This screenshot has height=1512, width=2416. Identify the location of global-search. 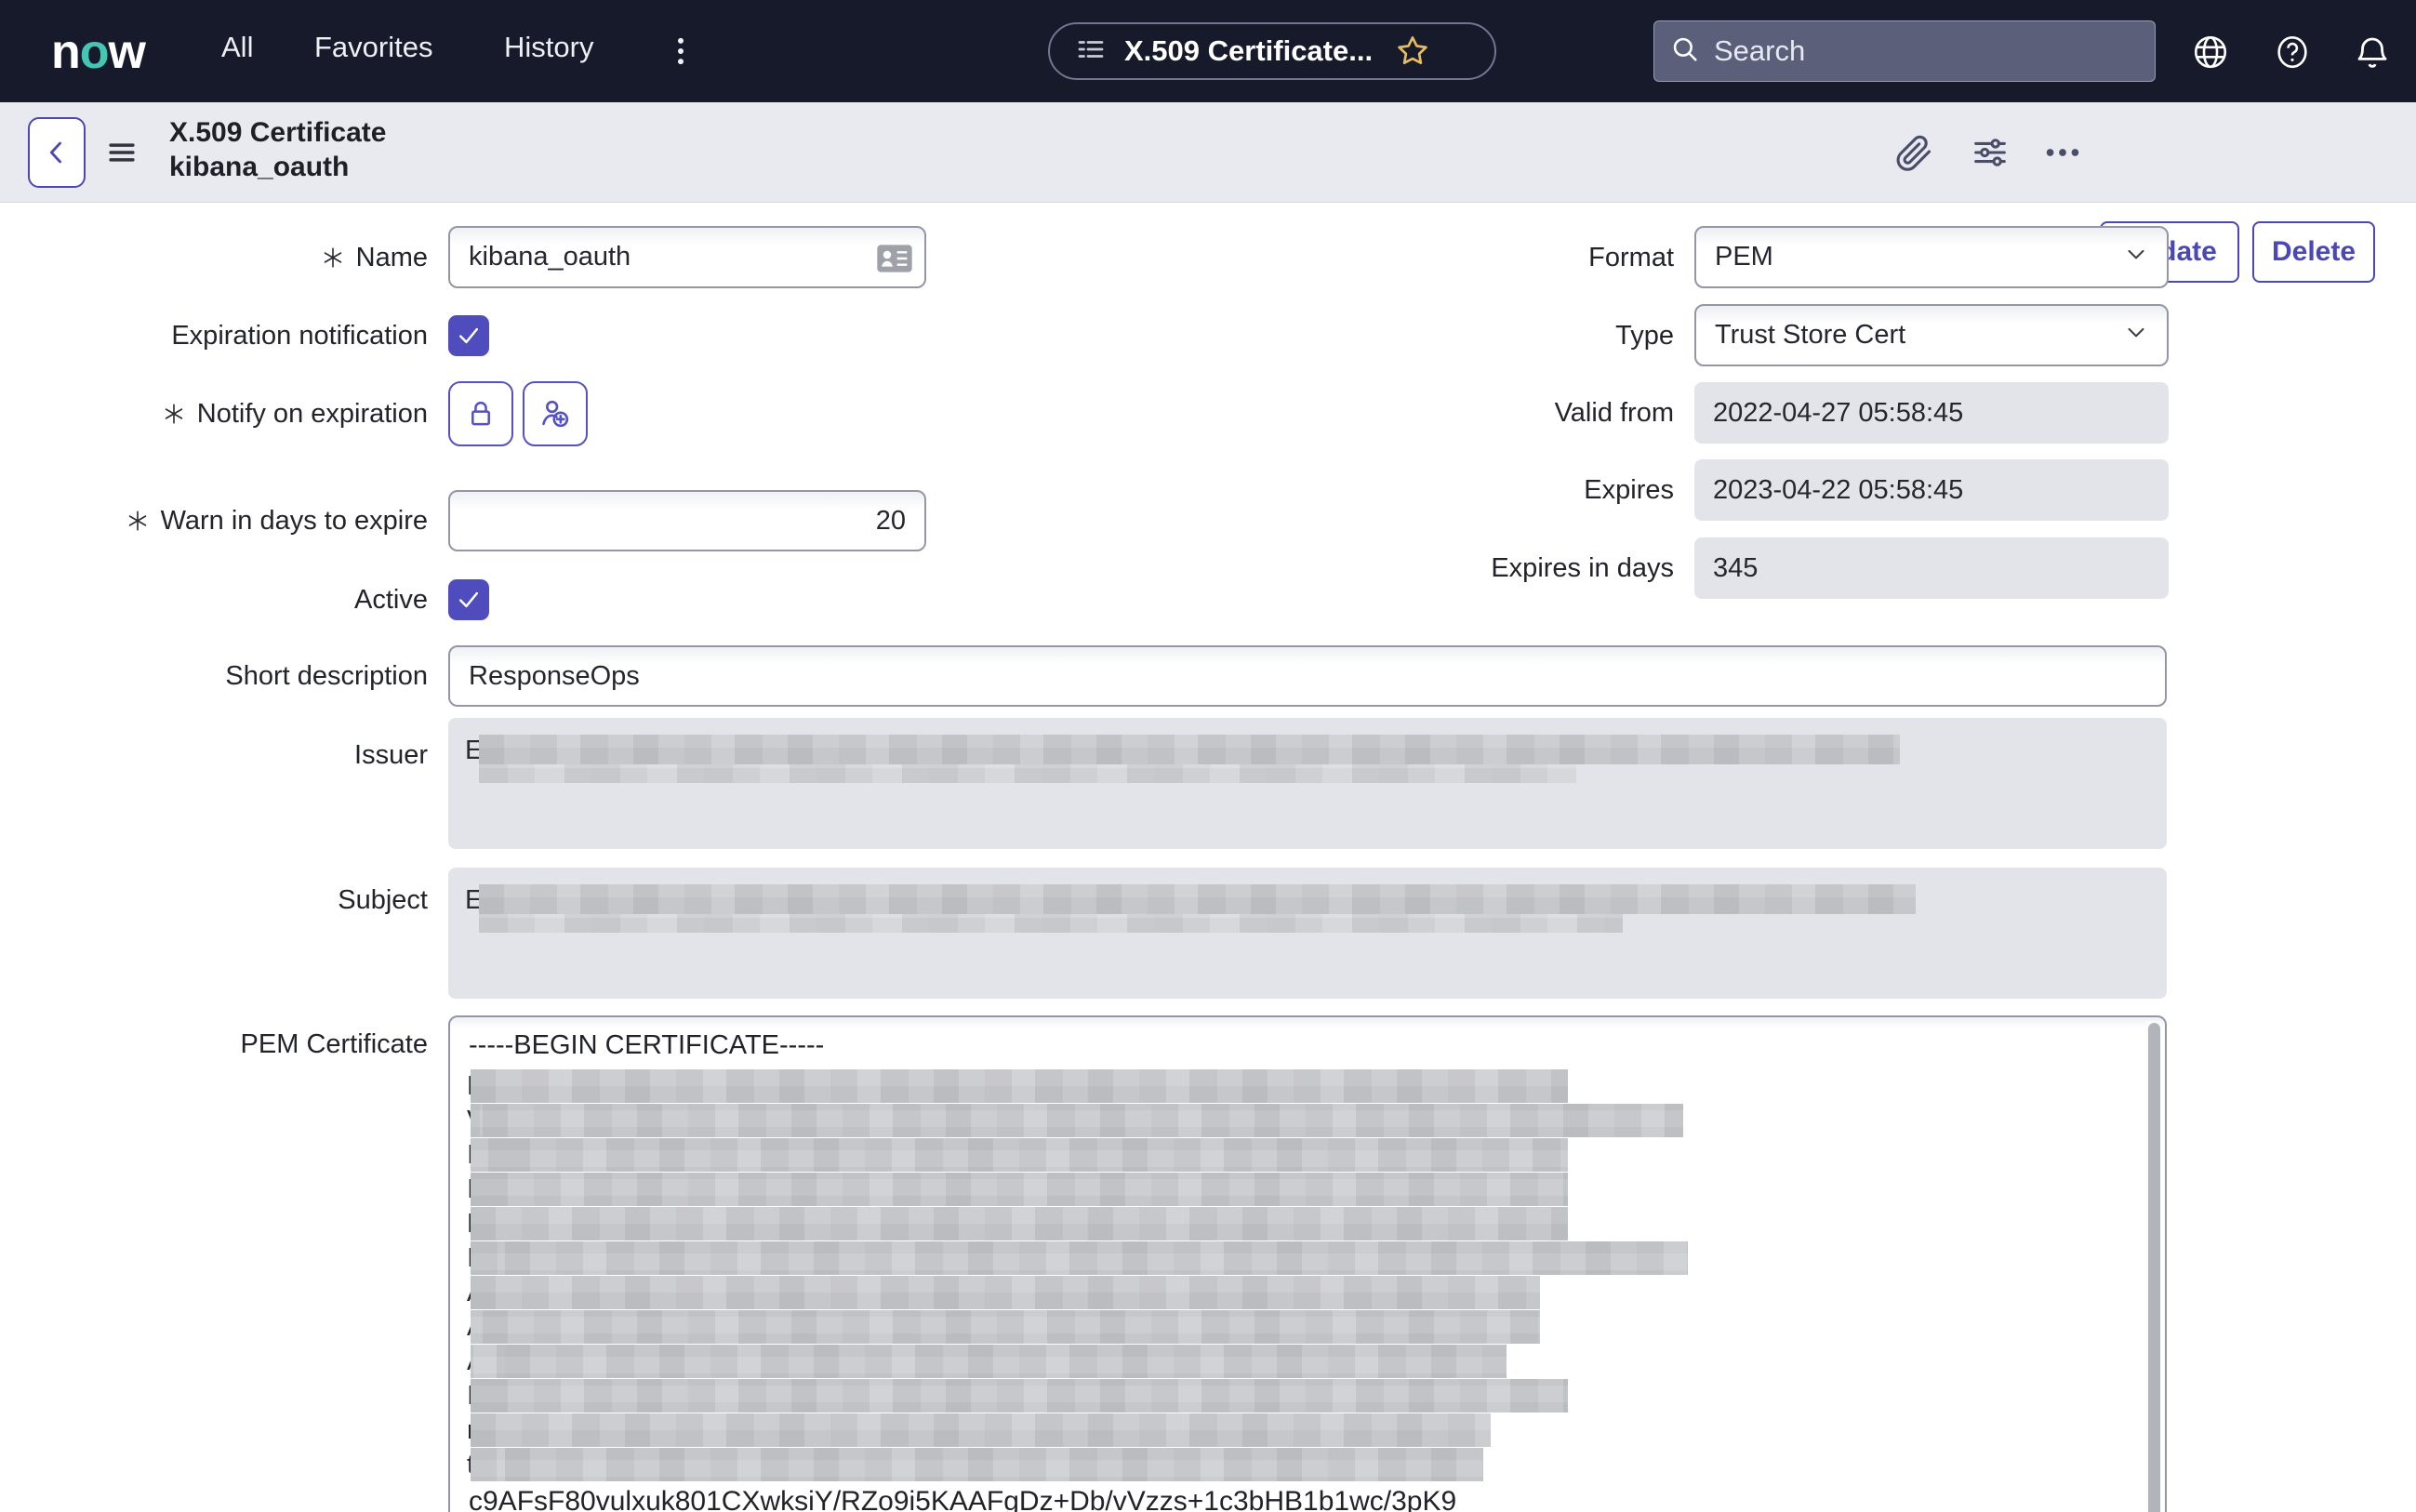
(1905, 51).